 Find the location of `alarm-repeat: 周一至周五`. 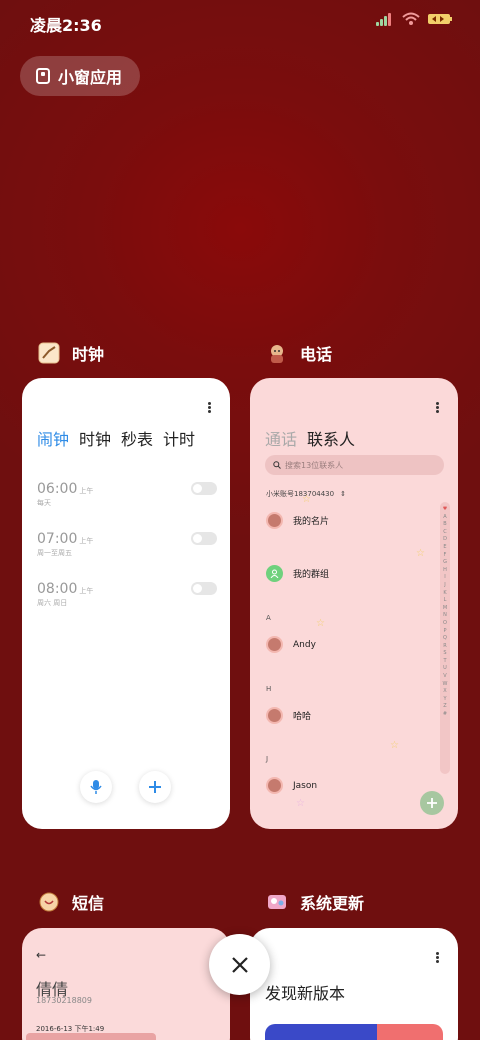

alarm-repeat: 周一至周五 is located at coordinates (54, 553).